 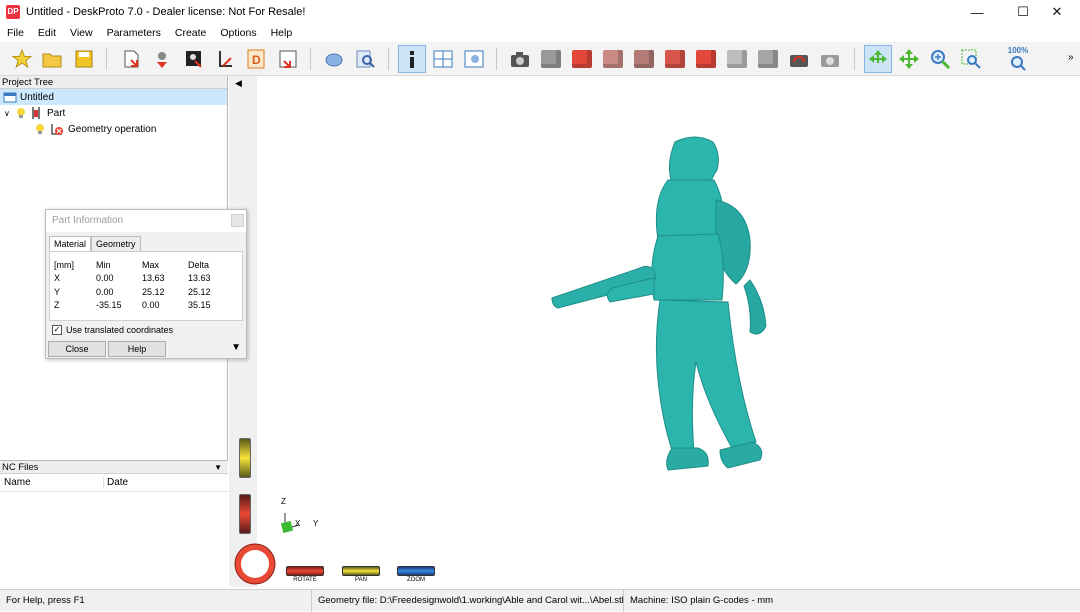 I want to click on translated-coordinates-checkbox: ✓ Use translated coordinates, so click(x=112, y=330).